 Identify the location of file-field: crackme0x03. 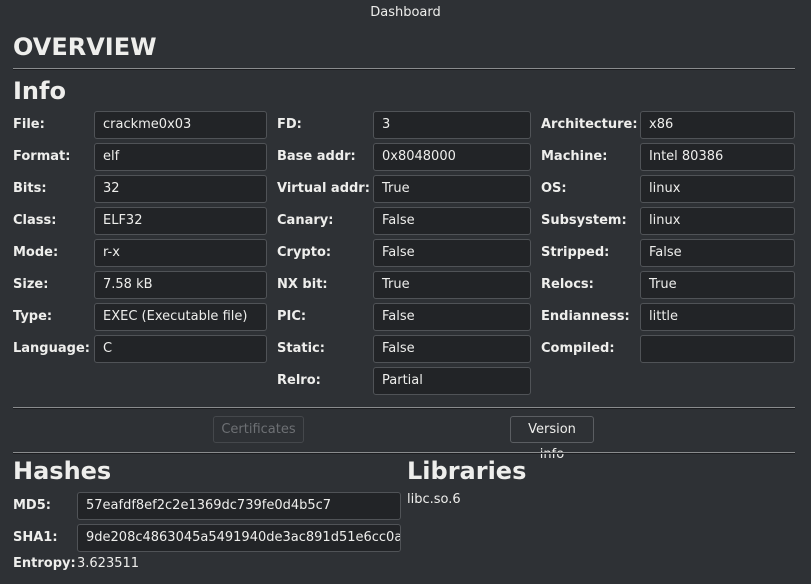
(180, 125).